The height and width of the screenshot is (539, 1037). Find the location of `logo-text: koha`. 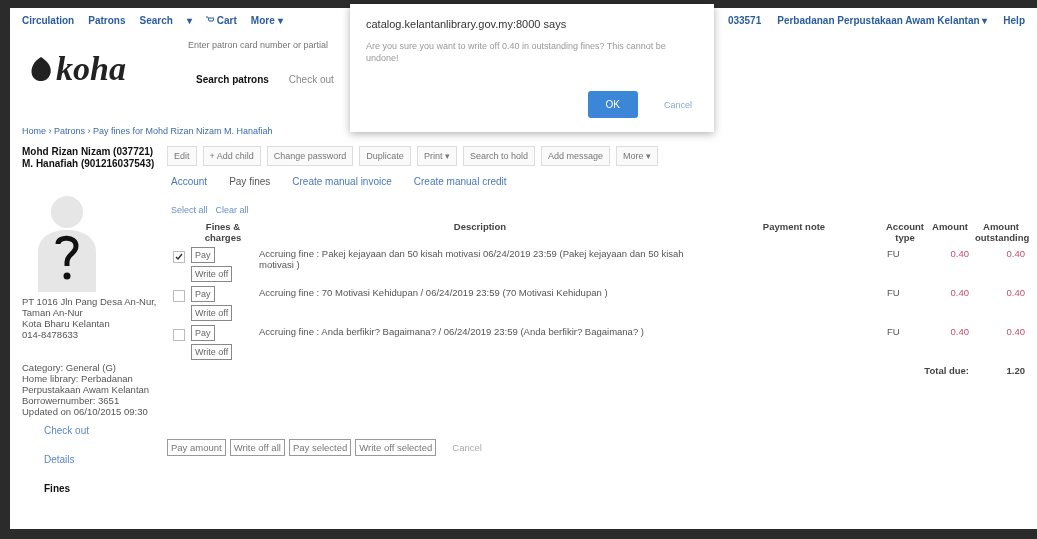

logo-text: koha is located at coordinates (91, 69).